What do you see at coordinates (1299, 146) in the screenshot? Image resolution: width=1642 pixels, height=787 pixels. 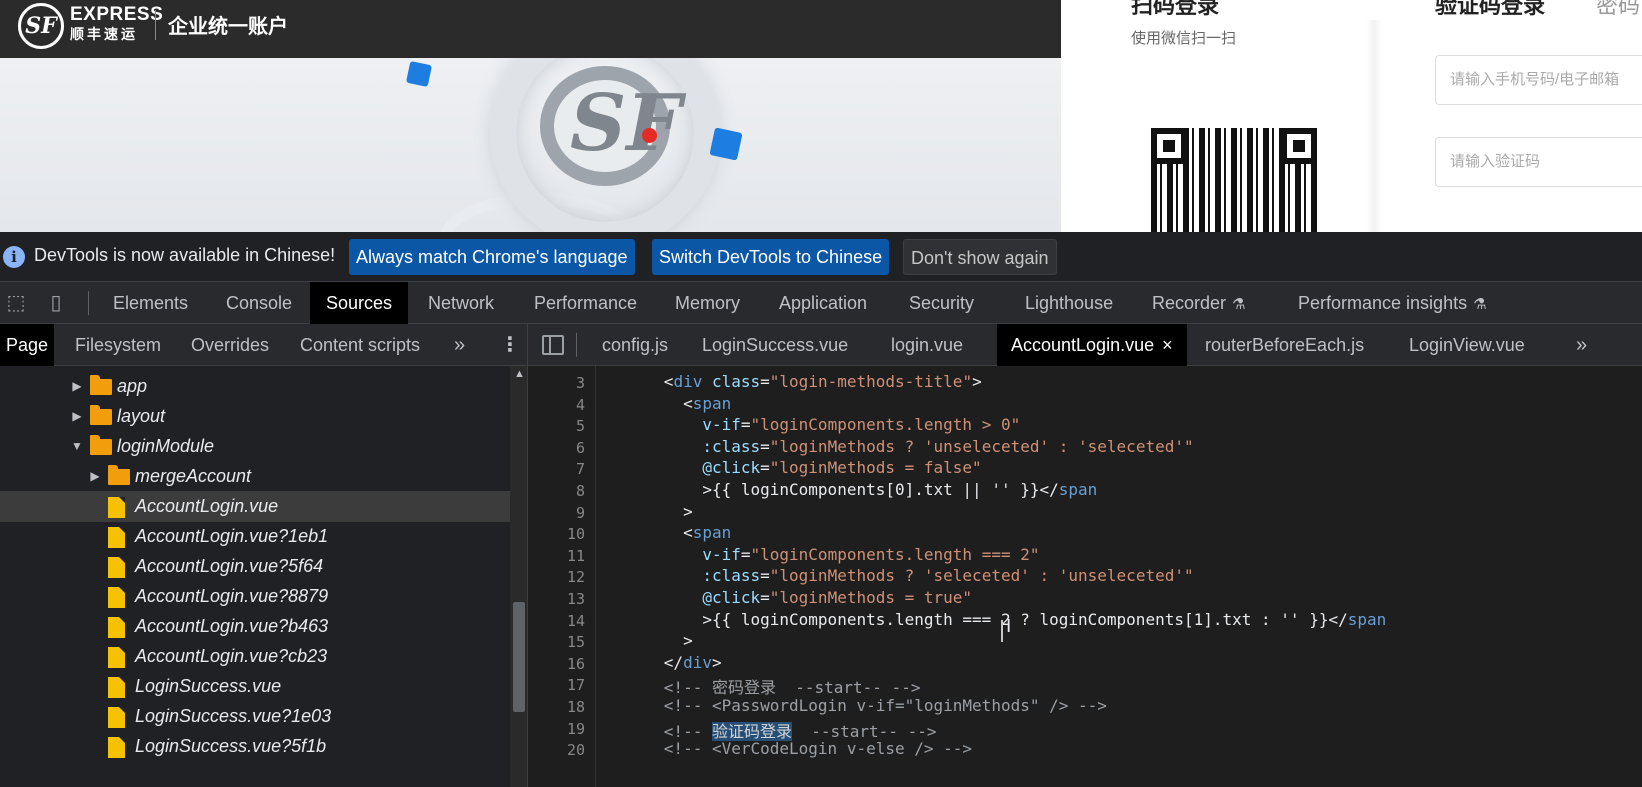 I see `qr-finder-icon` at bounding box center [1299, 146].